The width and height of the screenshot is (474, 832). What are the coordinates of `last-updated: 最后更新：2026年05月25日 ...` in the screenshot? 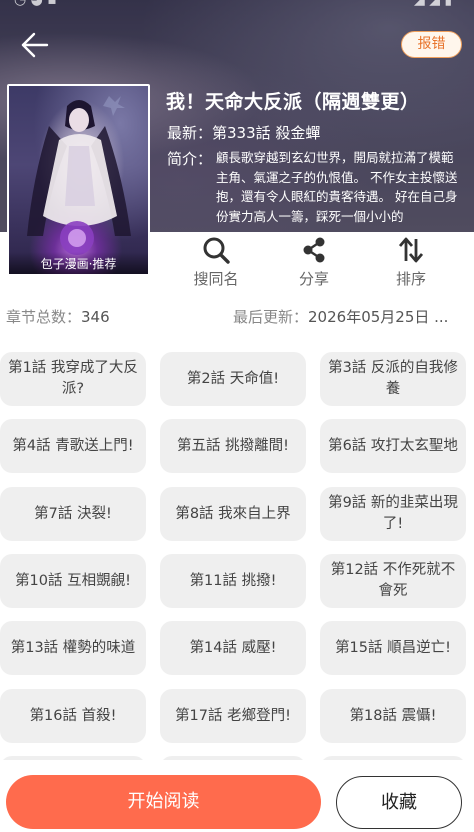 It's located at (340, 316).